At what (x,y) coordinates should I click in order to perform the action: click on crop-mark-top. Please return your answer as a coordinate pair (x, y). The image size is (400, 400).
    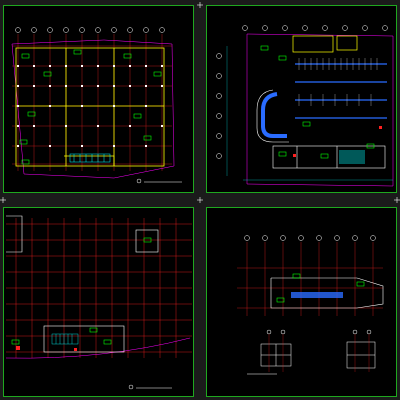
    Looking at the image, I should click on (200, 5).